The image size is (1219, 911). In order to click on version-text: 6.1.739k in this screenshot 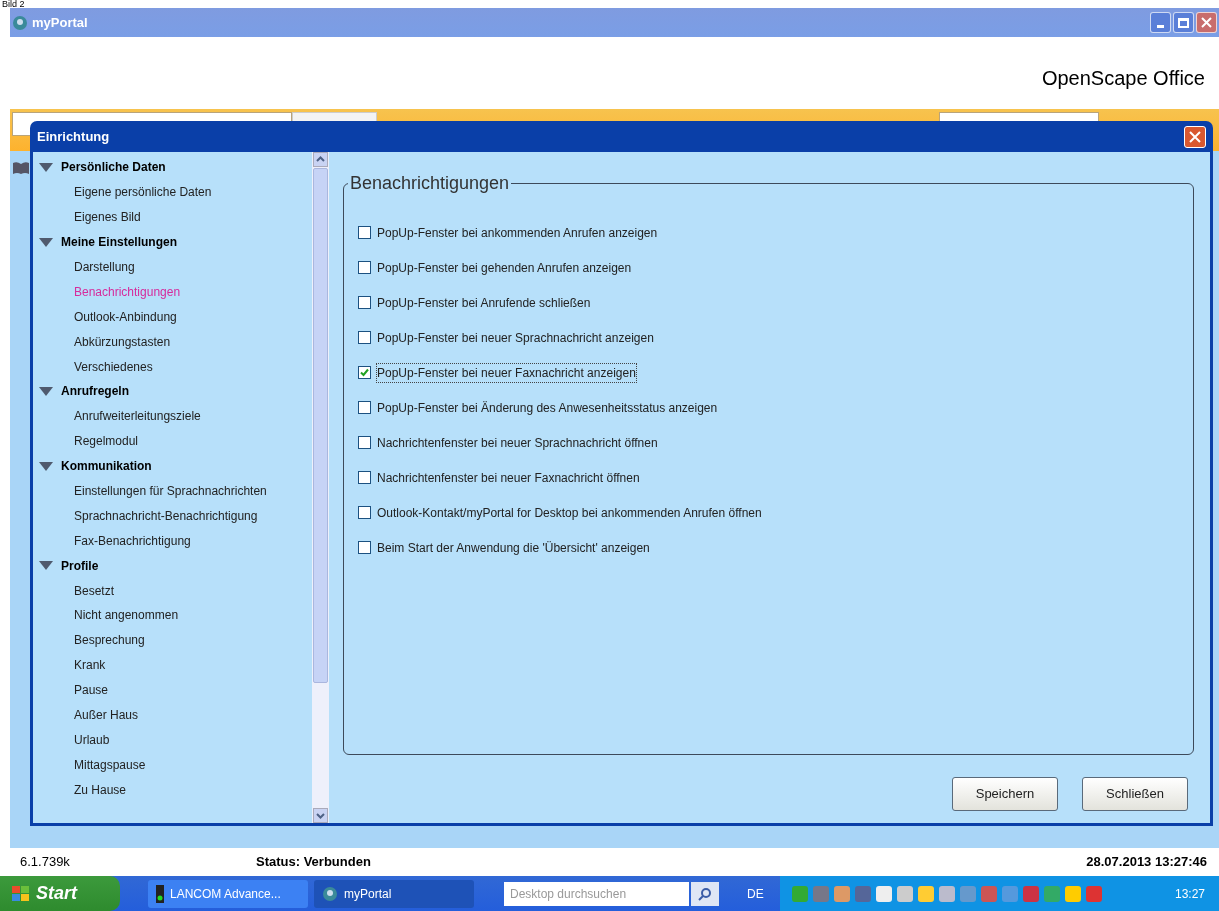, I will do `click(45, 862)`.